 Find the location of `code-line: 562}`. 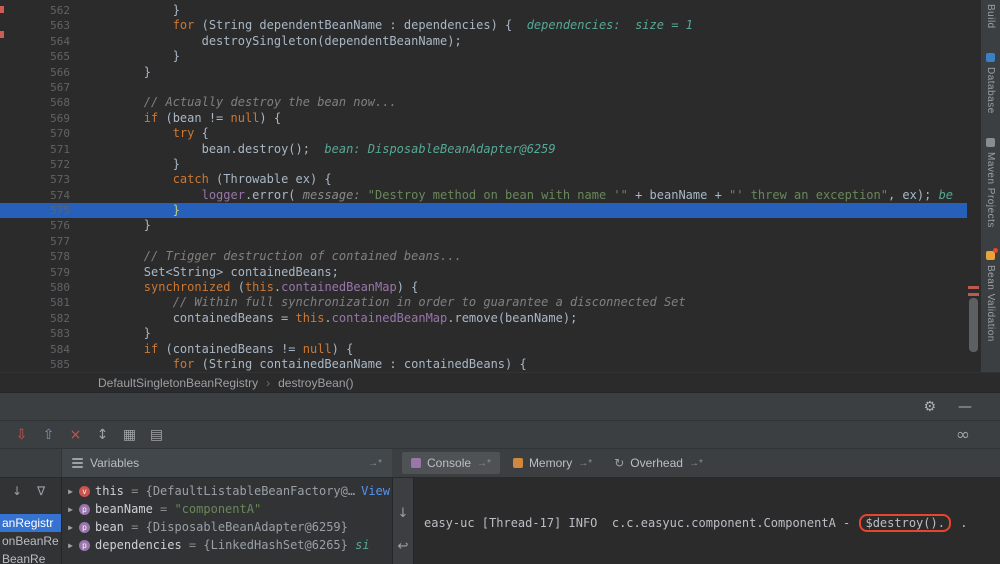

code-line: 562} is located at coordinates (483, 10).